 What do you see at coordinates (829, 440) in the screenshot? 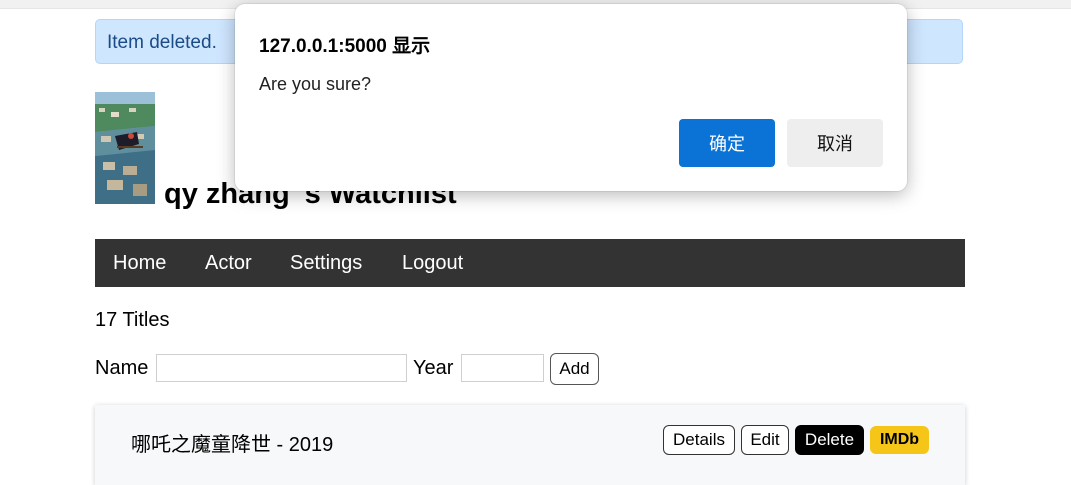
I see `delete-button: Delete` at bounding box center [829, 440].